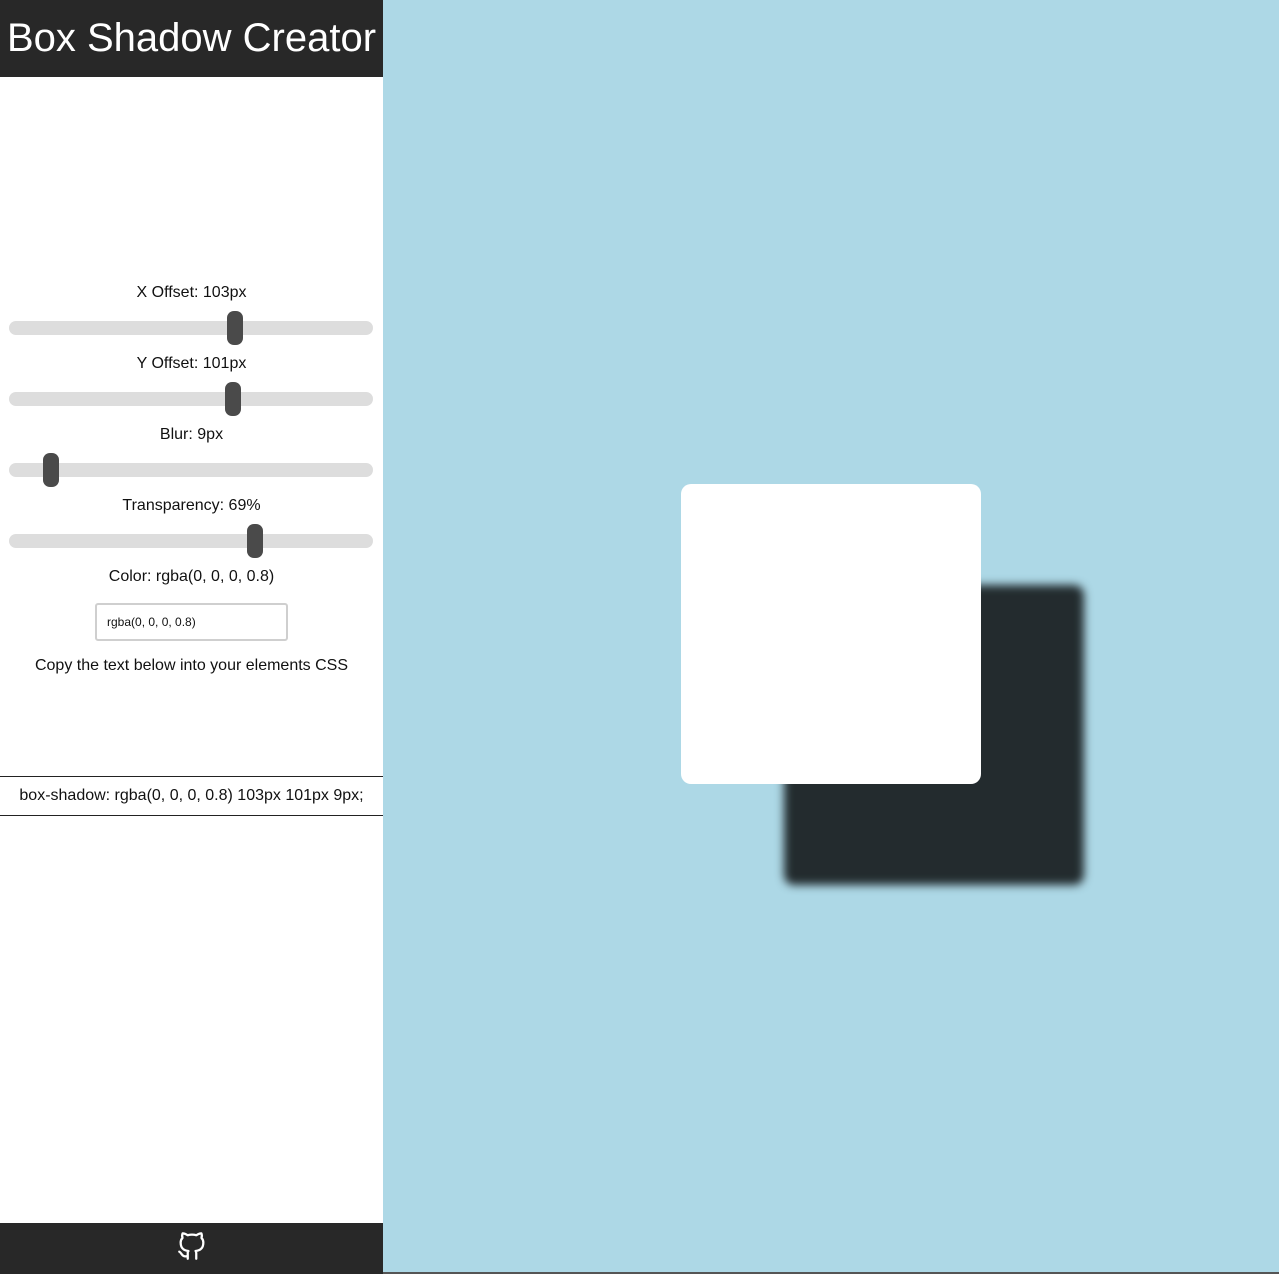 The width and height of the screenshot is (1279, 1274). Describe the element at coordinates (191, 576) in the screenshot. I see `color-label: Color: rgba(0, 0, 0, 0.8)` at that location.